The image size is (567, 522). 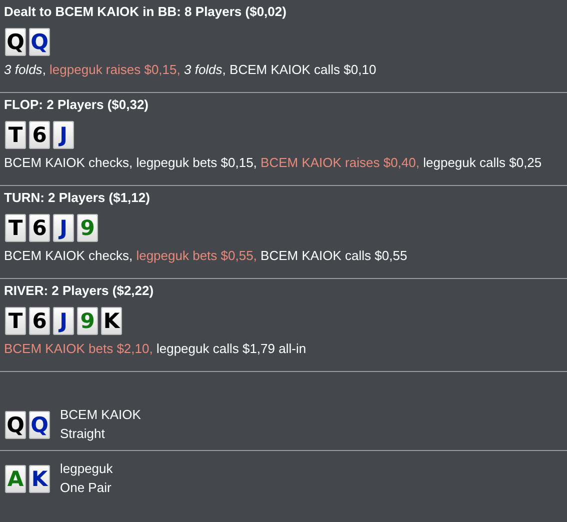 What do you see at coordinates (206, 256) in the screenshot?
I see `action-line: BCEM KAIOK checks, legpeguk bets $0,55, BCEM KAIOK calls $0,55` at bounding box center [206, 256].